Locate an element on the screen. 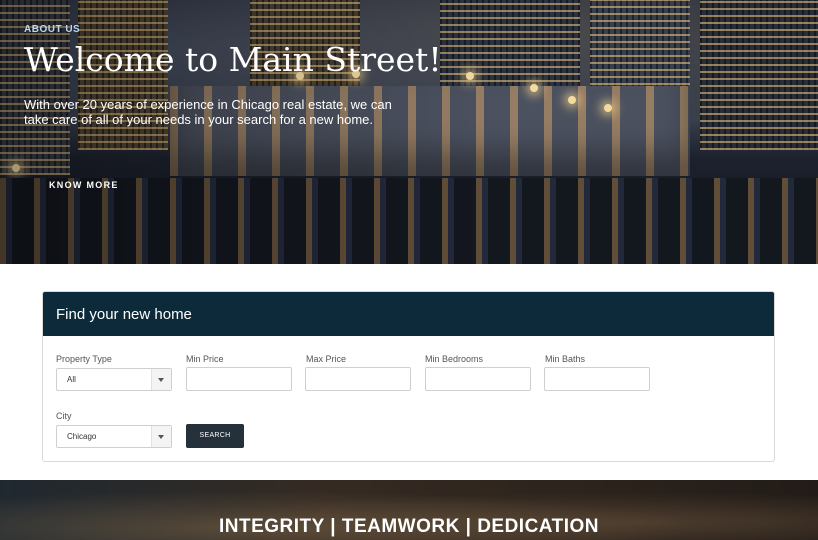 This screenshot has width=818, height=540. property-type-label: Property Type is located at coordinates (84, 359).